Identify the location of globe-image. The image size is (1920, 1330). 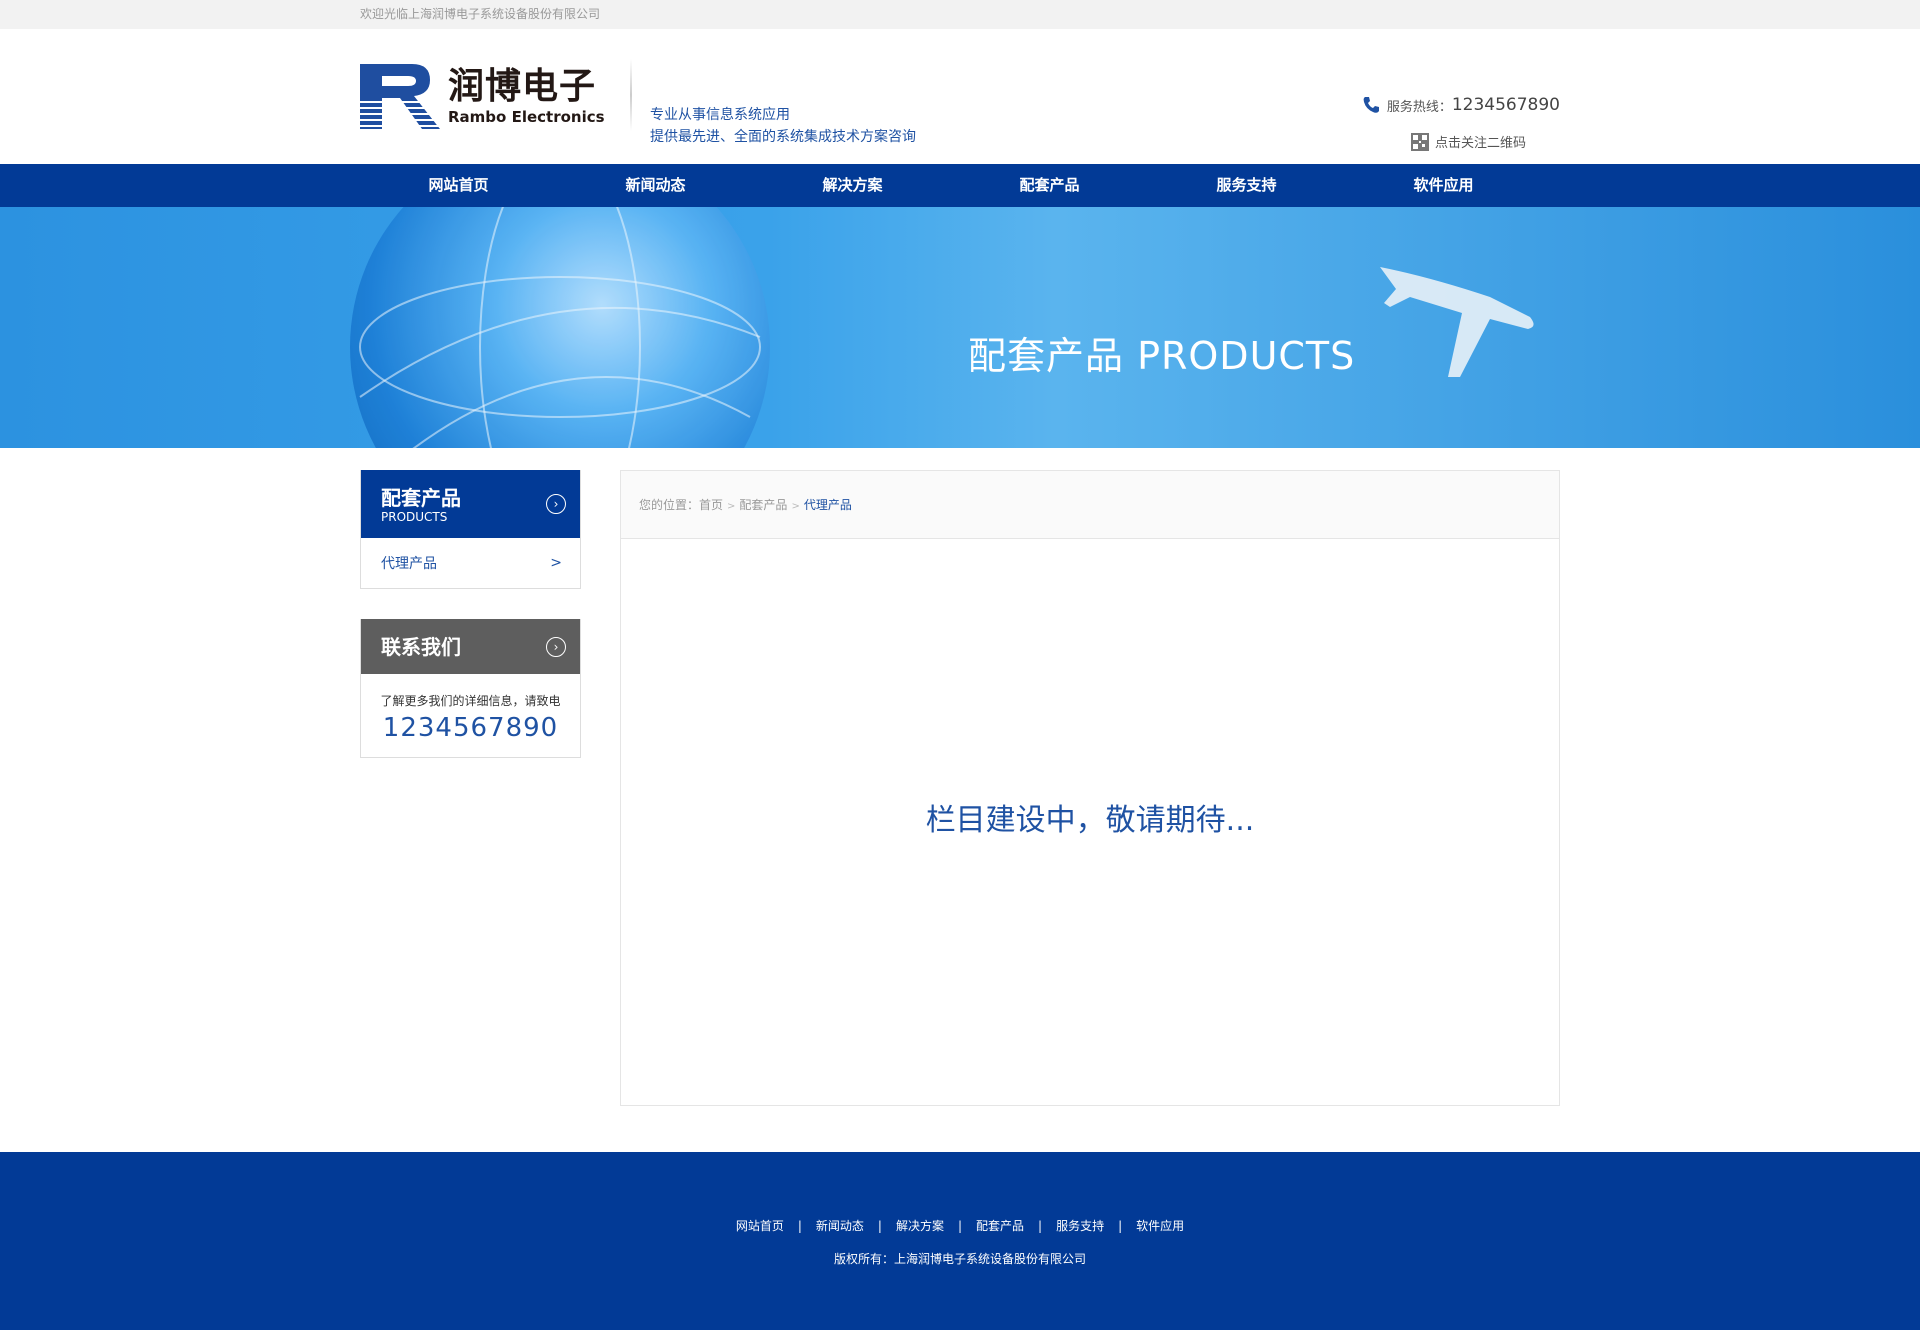
(560, 327).